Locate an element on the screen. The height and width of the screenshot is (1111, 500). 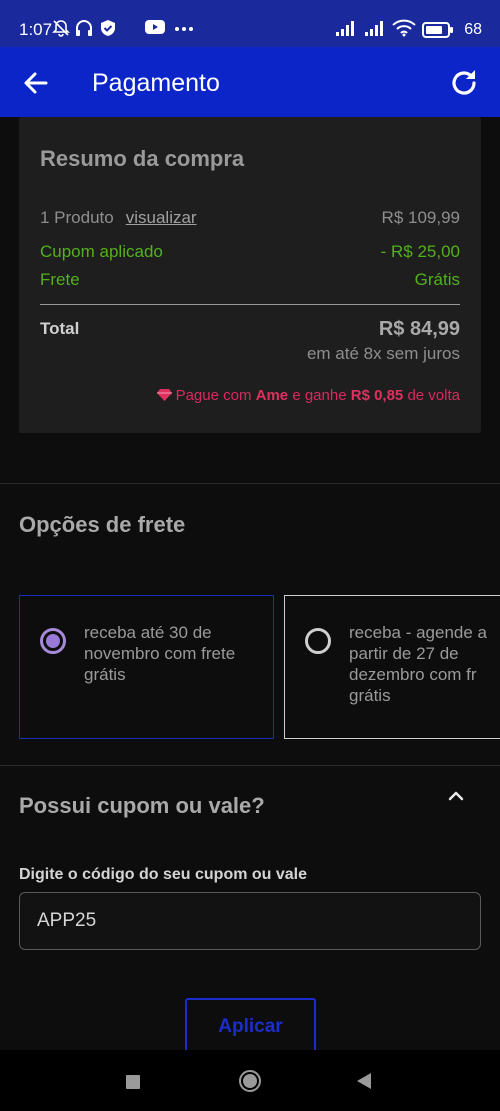
headset-icon is located at coordinates (84, 28).